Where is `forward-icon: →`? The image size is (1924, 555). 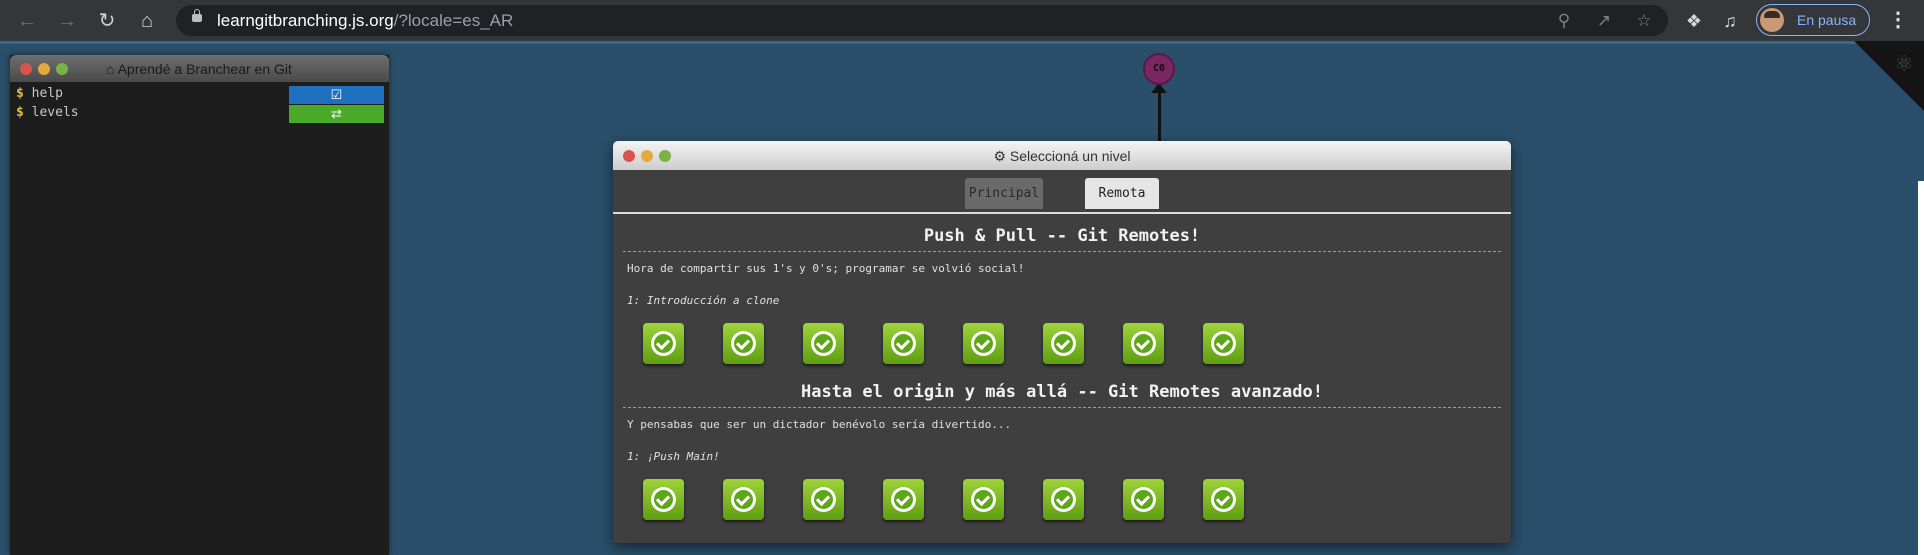
forward-icon: → is located at coordinates (67, 21).